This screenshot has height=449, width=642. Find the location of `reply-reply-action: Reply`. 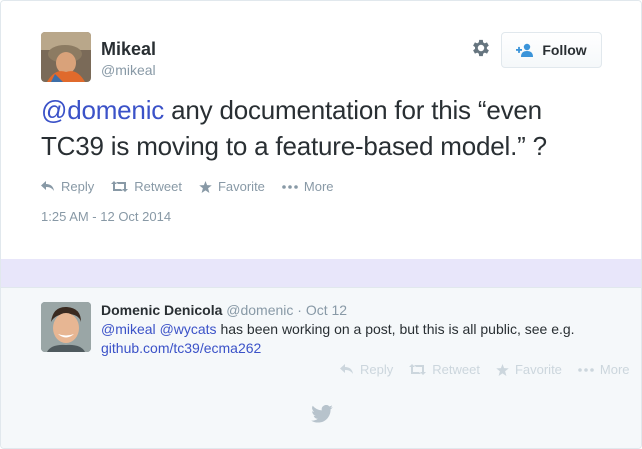

reply-reply-action: Reply is located at coordinates (366, 369).